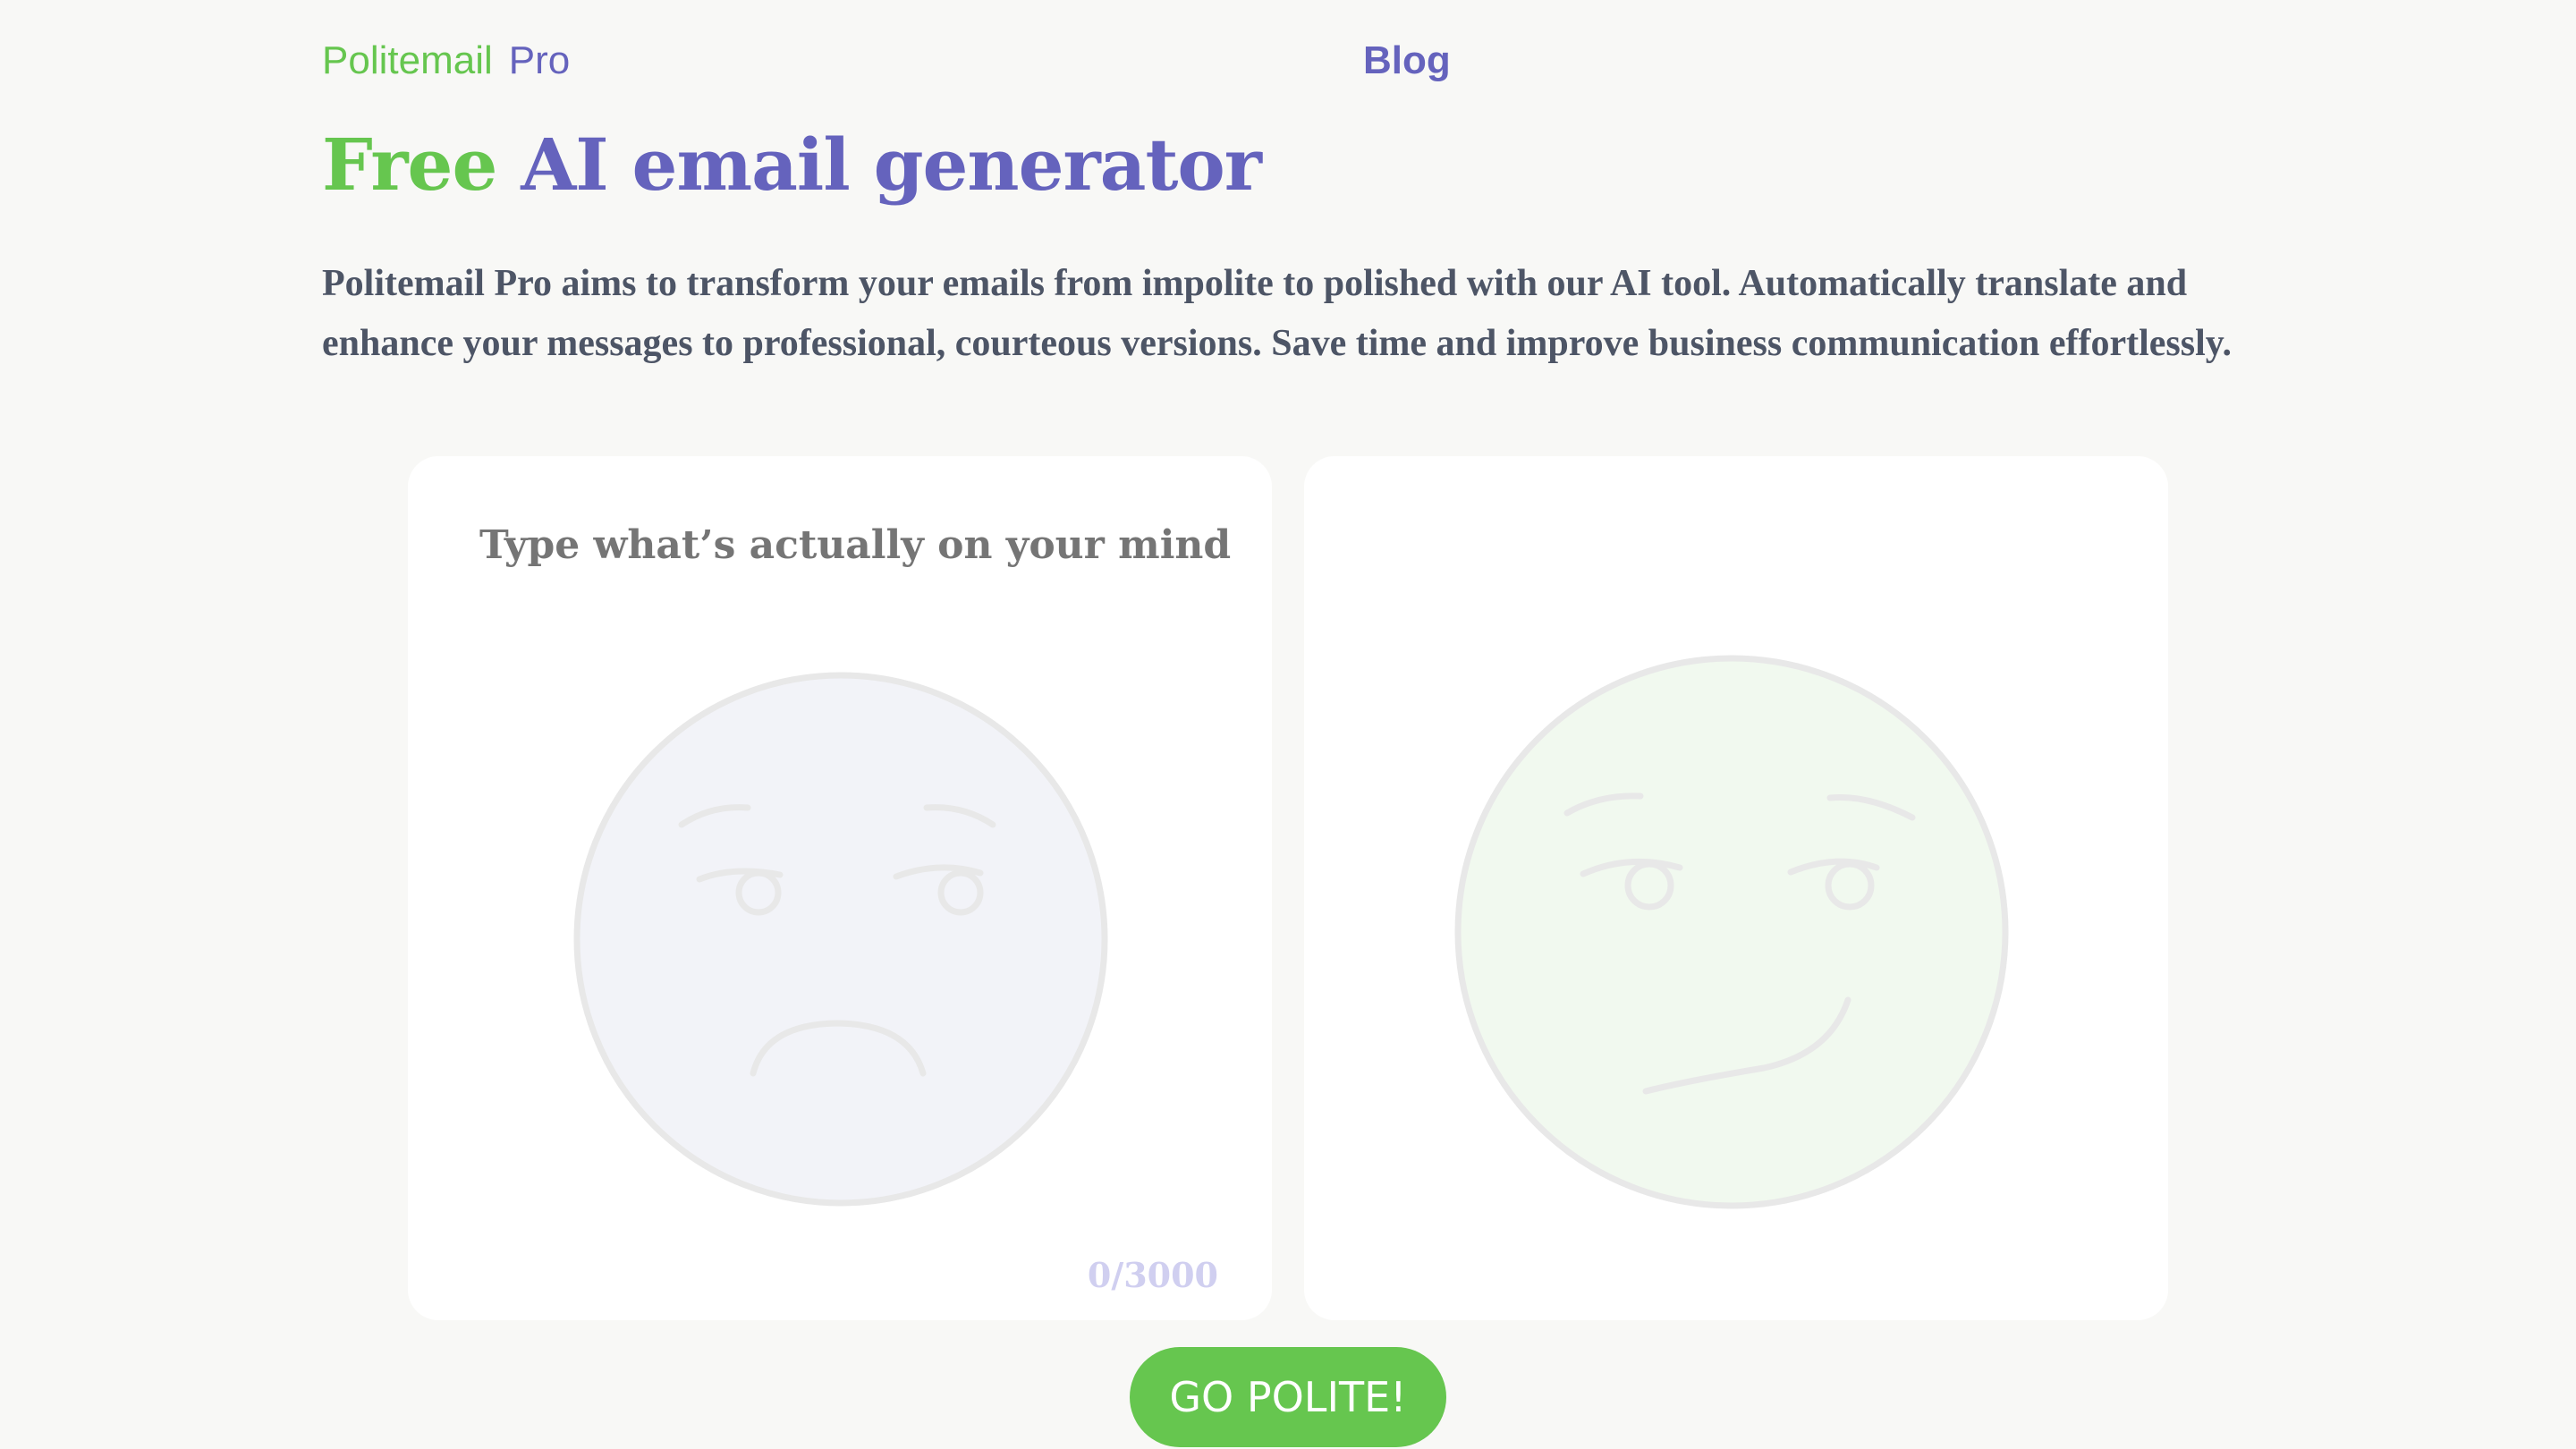  Describe the element at coordinates (1288, 1397) in the screenshot. I see `go-polite-button: GO POLITE!` at that location.